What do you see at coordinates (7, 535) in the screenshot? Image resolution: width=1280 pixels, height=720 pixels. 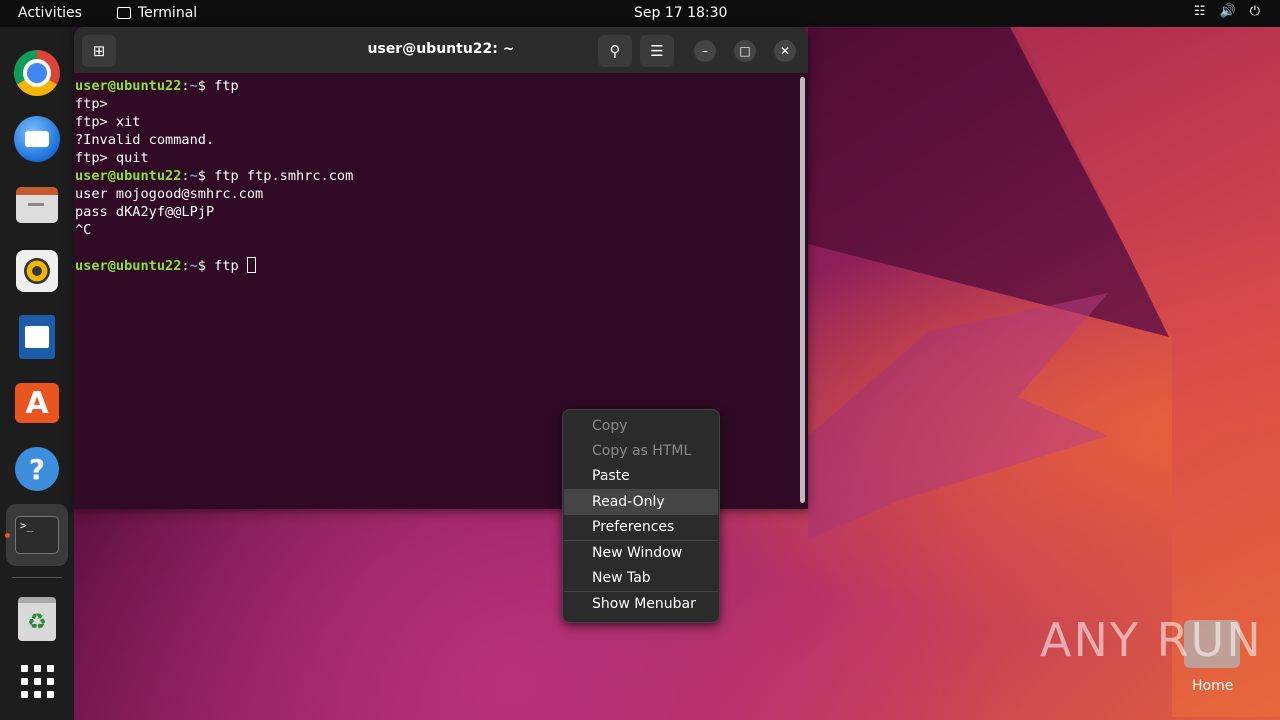 I see `running-indicator` at bounding box center [7, 535].